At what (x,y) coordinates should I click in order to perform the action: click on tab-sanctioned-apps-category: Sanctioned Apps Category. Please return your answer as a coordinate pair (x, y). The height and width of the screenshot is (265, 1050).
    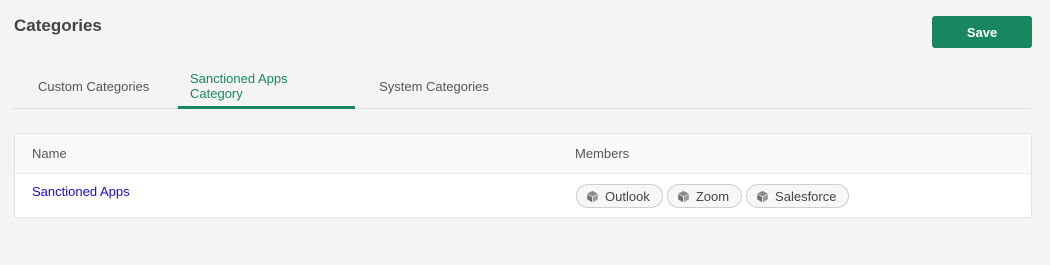
    Looking at the image, I should click on (266, 86).